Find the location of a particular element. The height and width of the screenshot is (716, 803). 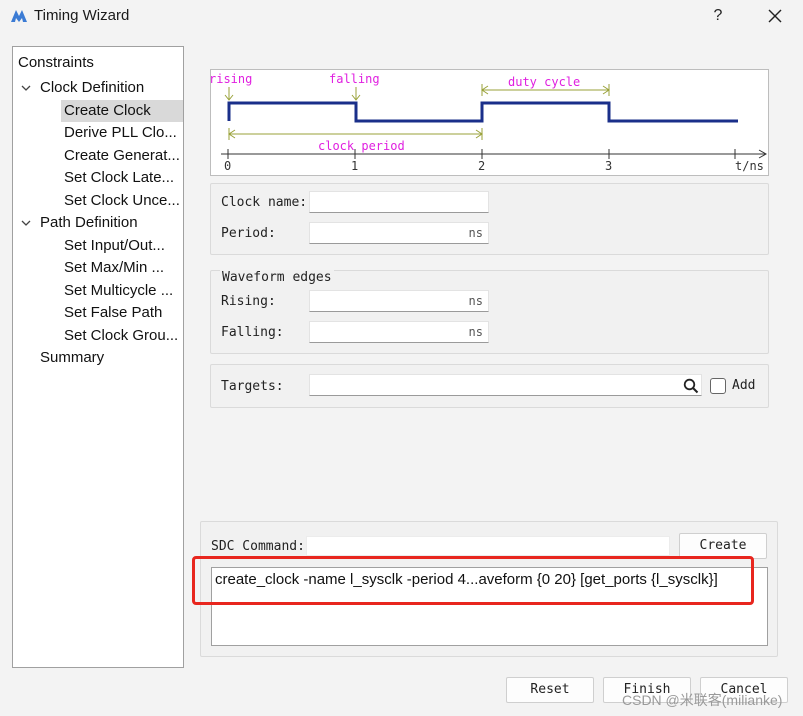

falling-edge-input: ns is located at coordinates (399, 332).